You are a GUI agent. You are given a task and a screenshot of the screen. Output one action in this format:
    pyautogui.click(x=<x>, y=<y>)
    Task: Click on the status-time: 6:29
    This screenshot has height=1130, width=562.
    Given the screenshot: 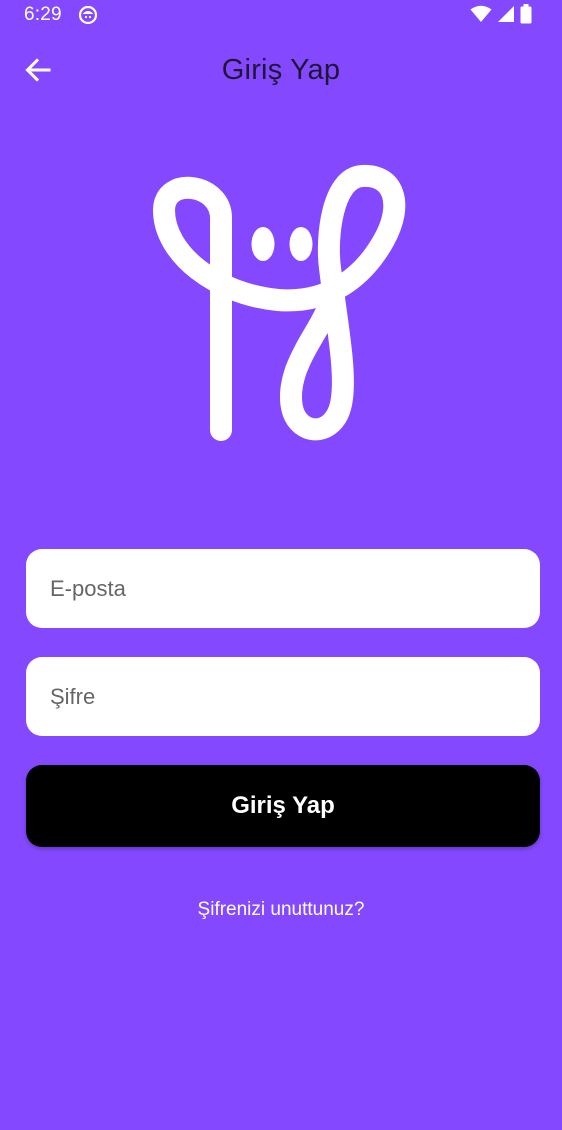 What is the action you would take?
    pyautogui.click(x=43, y=14)
    